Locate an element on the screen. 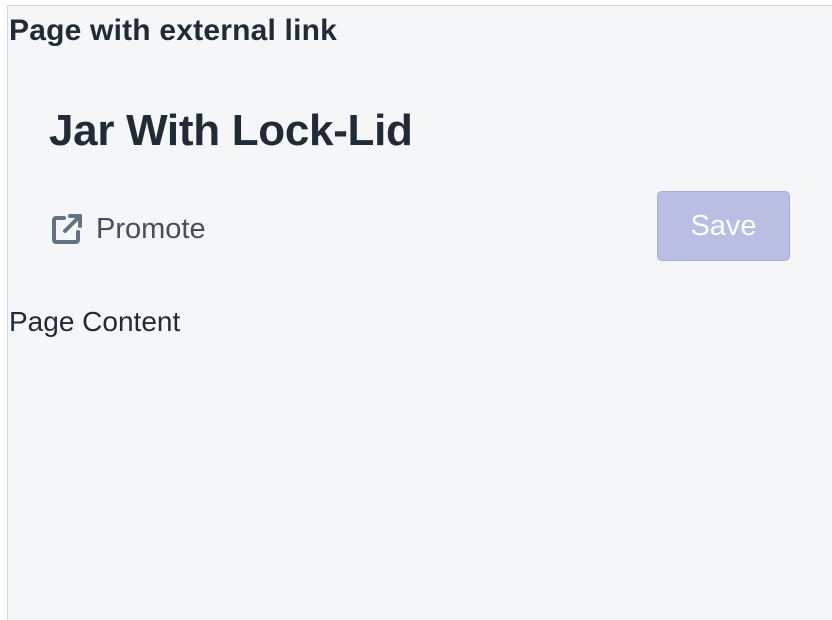  promote-action: Promote is located at coordinates (128, 229).